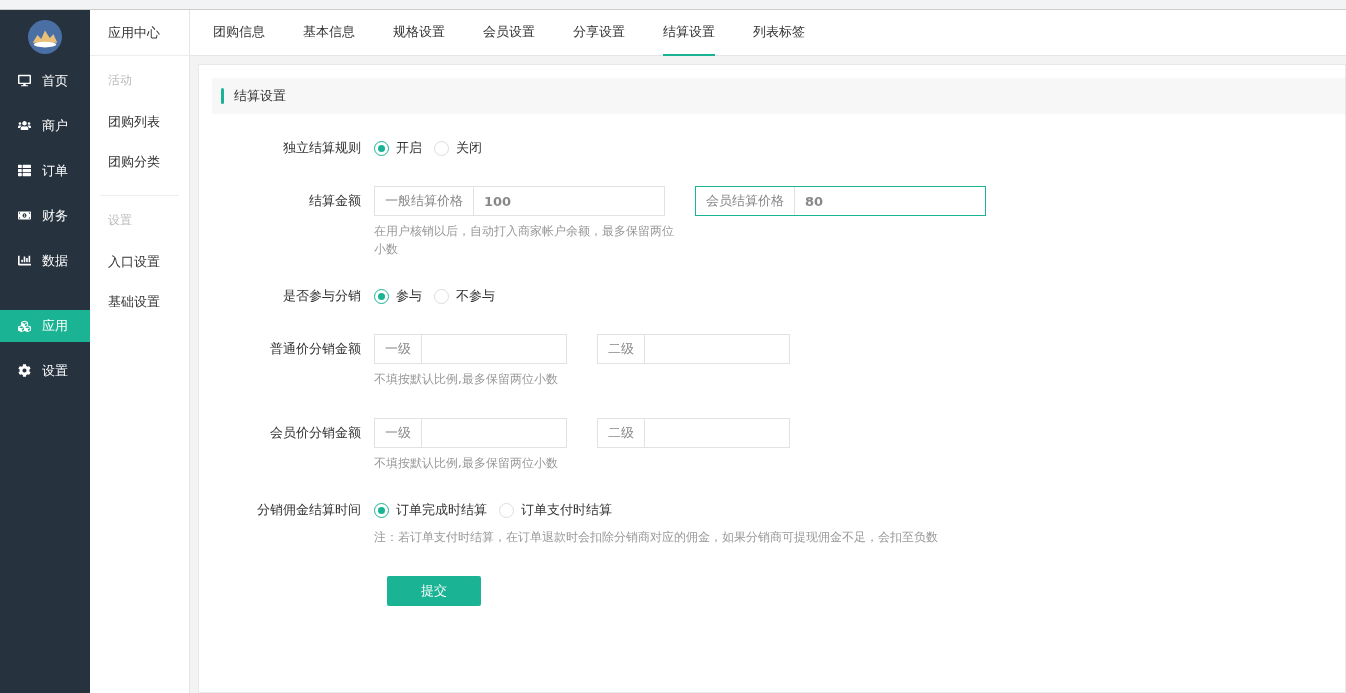  What do you see at coordinates (322, 296) in the screenshot?
I see `field-label: 是否参与分销` at bounding box center [322, 296].